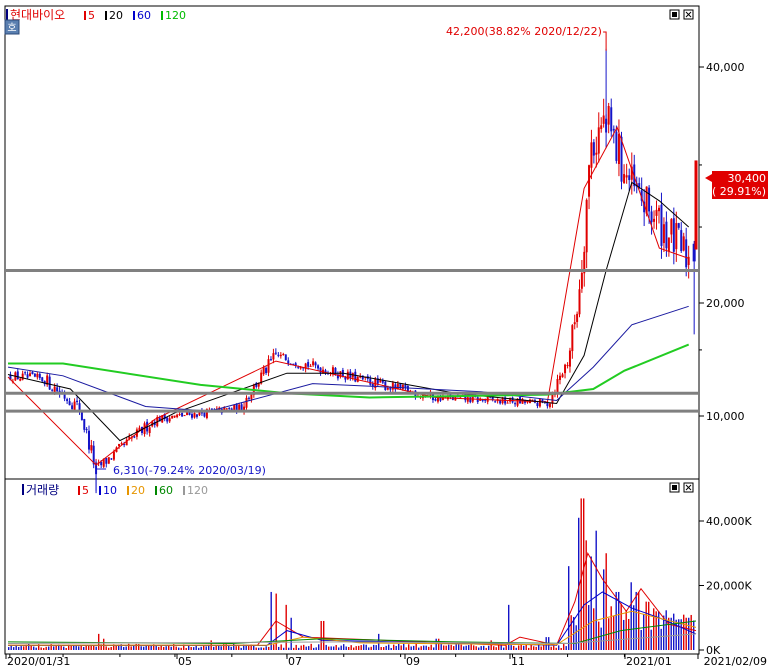 Image resolution: width=769 pixels, height=671 pixels. What do you see at coordinates (38, 661) in the screenshot?
I see `x-tick-label: 2020/01/31` at bounding box center [38, 661].